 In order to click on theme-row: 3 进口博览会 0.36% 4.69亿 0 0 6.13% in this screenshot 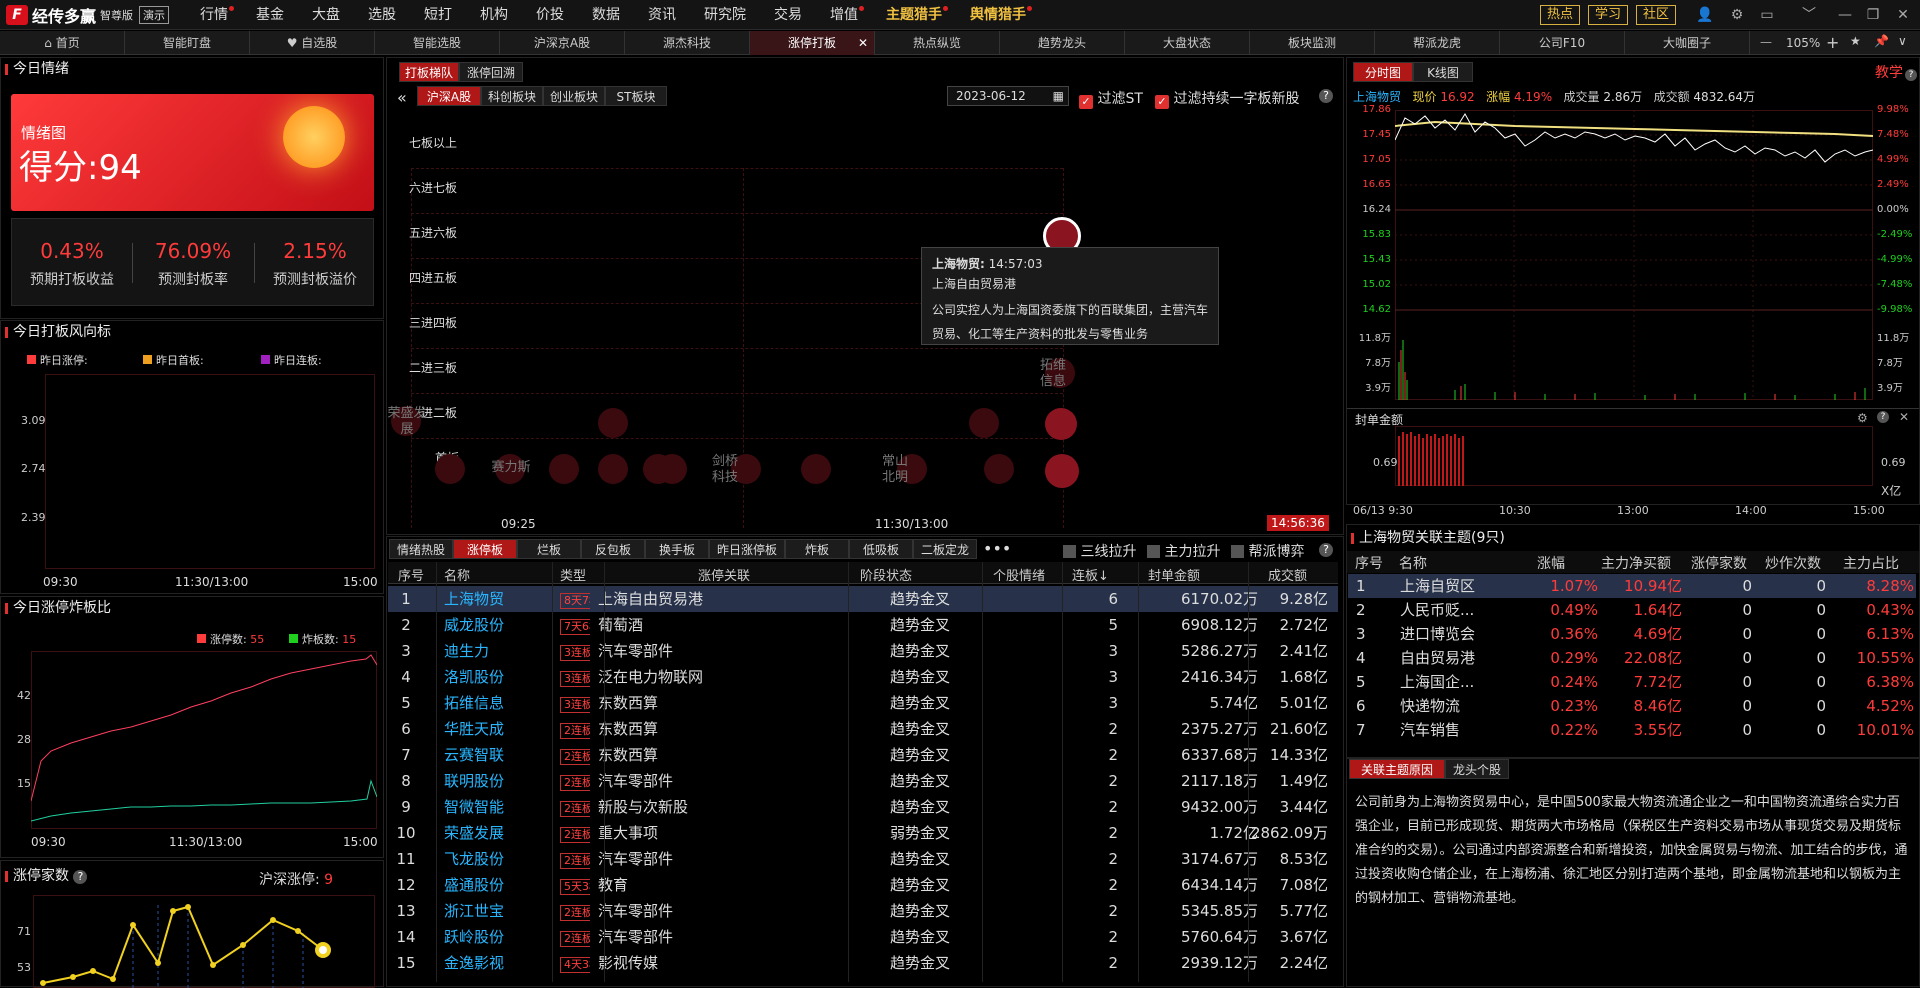, I will do `click(1632, 634)`.